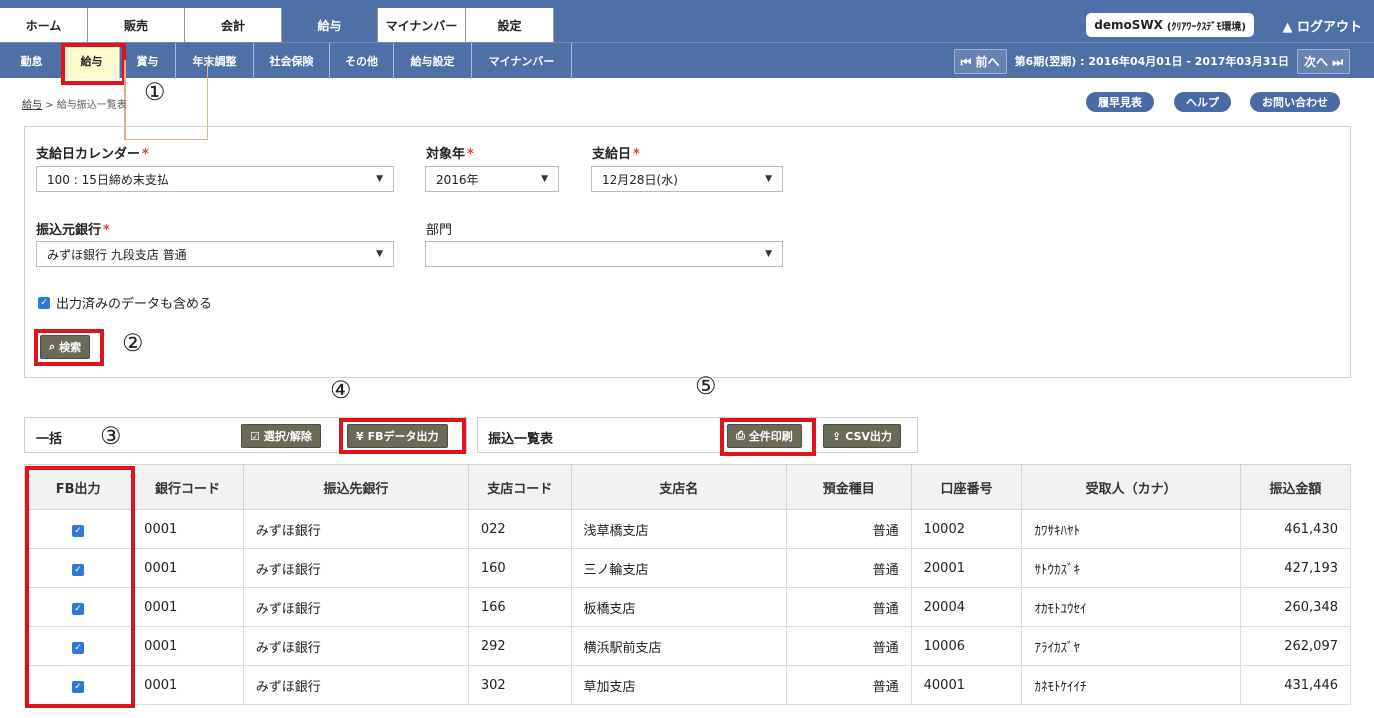  What do you see at coordinates (510, 25) in the screenshot?
I see `tab-settings: 設定` at bounding box center [510, 25].